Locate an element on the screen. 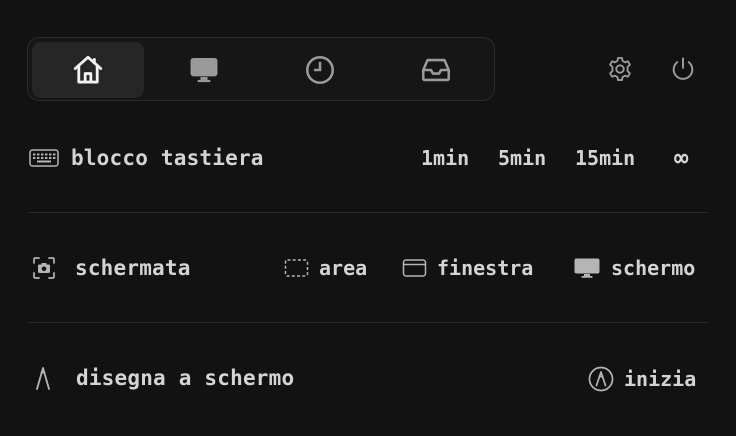 This screenshot has height=436, width=736. inbox-icon is located at coordinates (436, 70).